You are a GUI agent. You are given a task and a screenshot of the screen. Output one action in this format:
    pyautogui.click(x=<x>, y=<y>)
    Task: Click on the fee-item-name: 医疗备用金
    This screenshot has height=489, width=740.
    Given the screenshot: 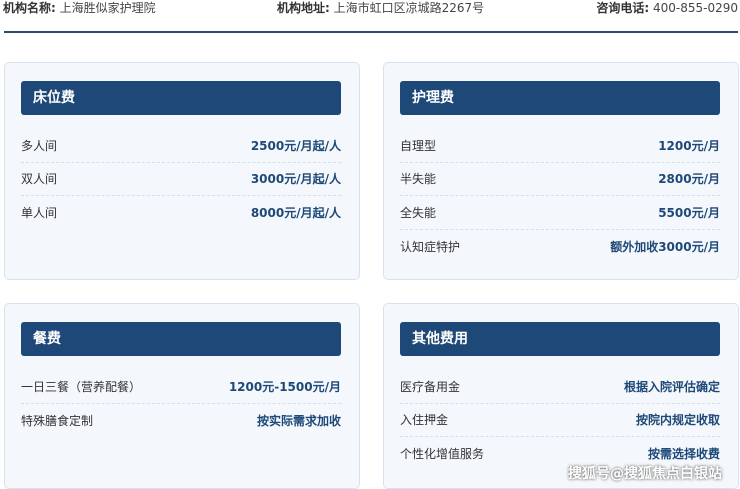 What is the action you would take?
    pyautogui.click(x=430, y=386)
    